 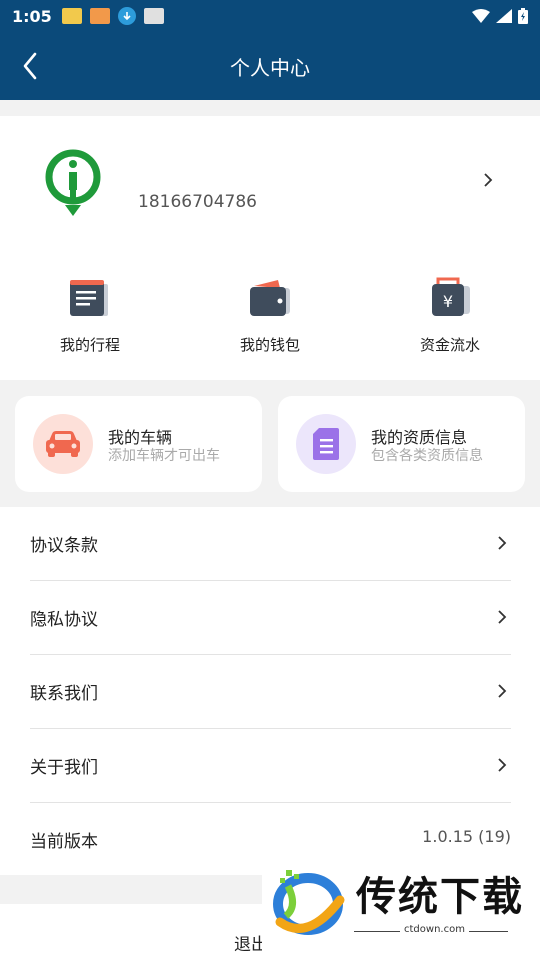 I want to click on list-item-contact: 联系我们, so click(x=270, y=692).